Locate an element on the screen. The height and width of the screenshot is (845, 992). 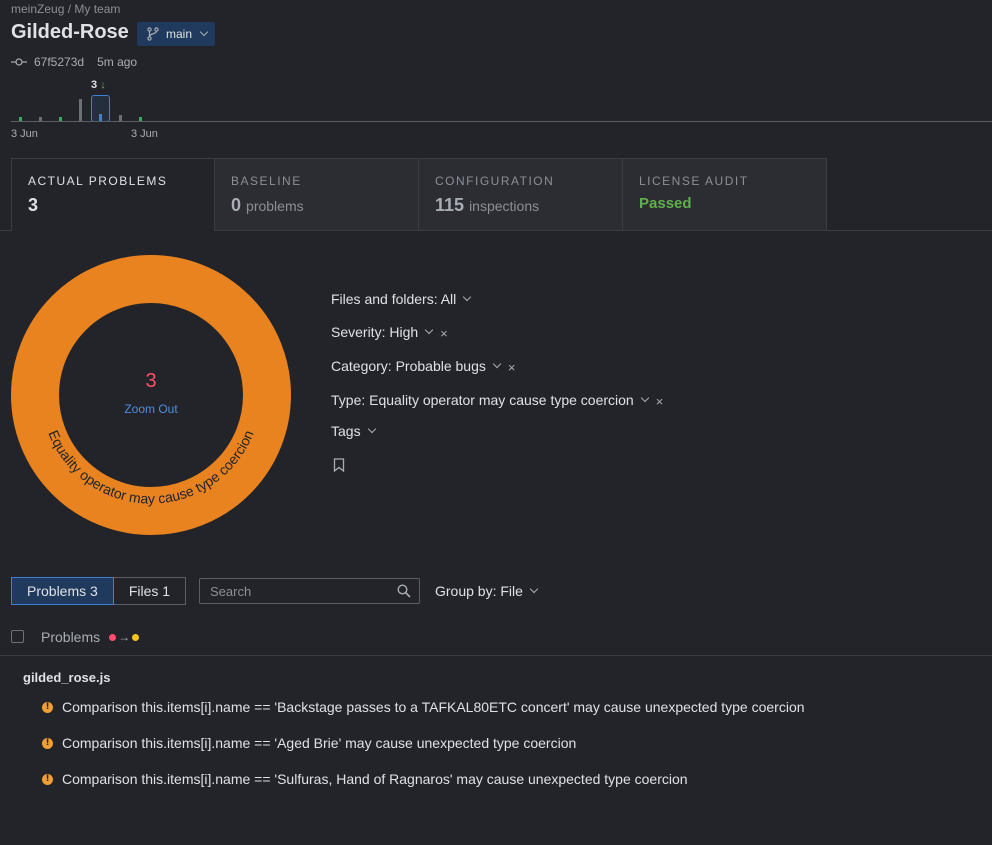
donut-segment is located at coordinates (151, 395).